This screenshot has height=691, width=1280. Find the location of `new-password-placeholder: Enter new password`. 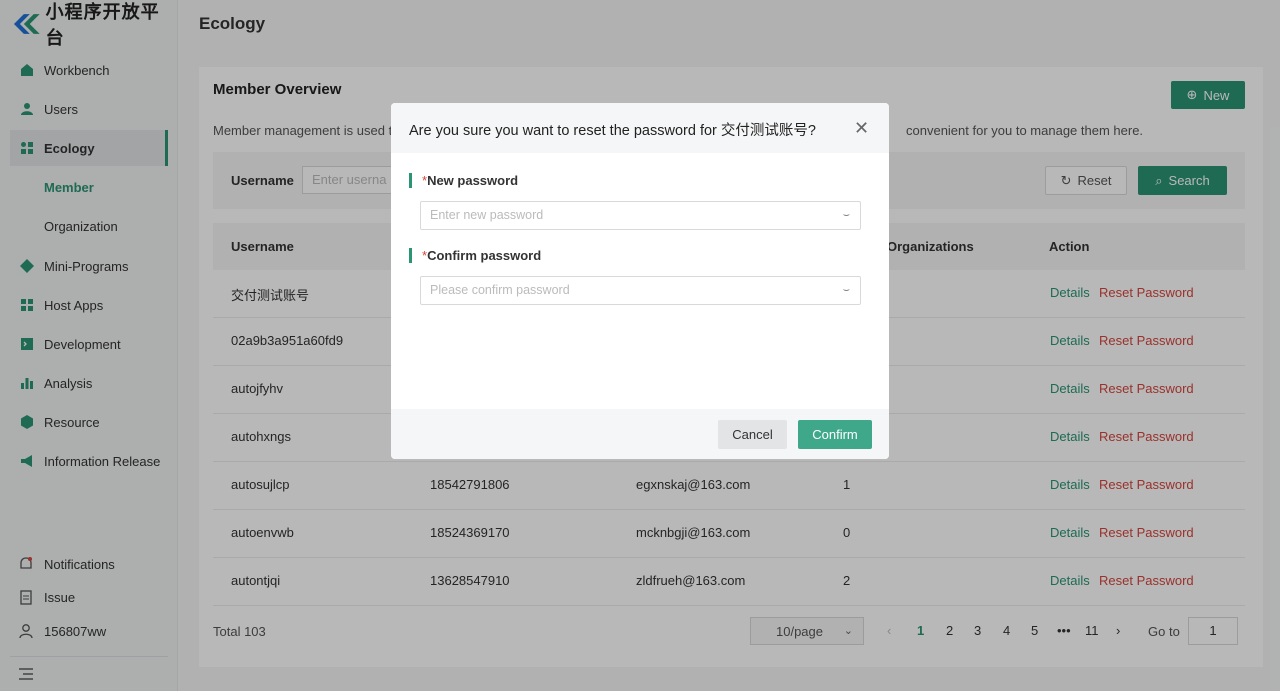

new-password-placeholder: Enter new password is located at coordinates (487, 215).